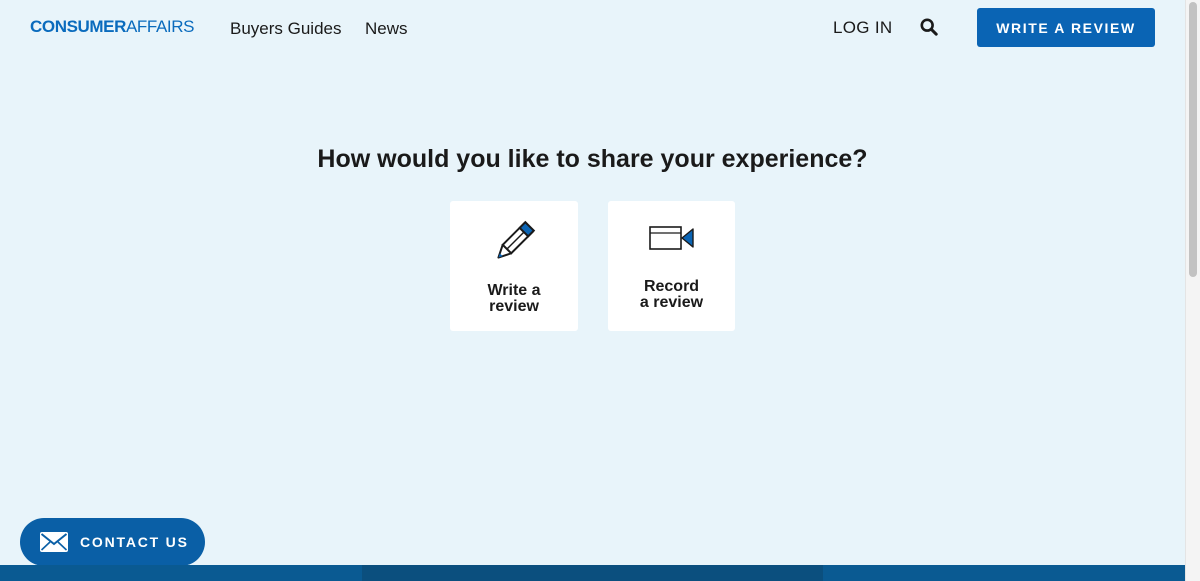 The height and width of the screenshot is (581, 1200). I want to click on consumer-affairs-logo: CONSUMERAFFAIRS, so click(112, 27).